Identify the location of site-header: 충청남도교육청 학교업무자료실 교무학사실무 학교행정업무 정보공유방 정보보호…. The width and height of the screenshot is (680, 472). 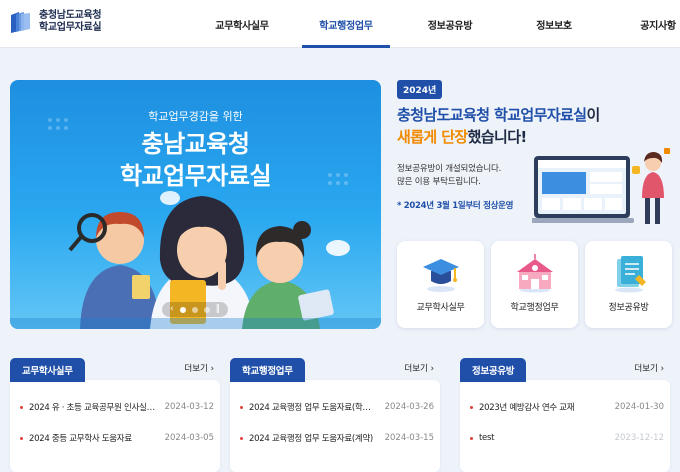
(340, 24).